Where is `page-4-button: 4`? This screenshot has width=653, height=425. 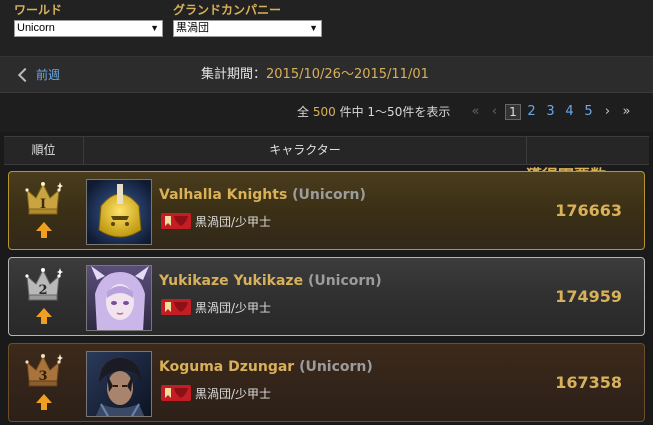
page-4-button: 4 is located at coordinates (569, 112).